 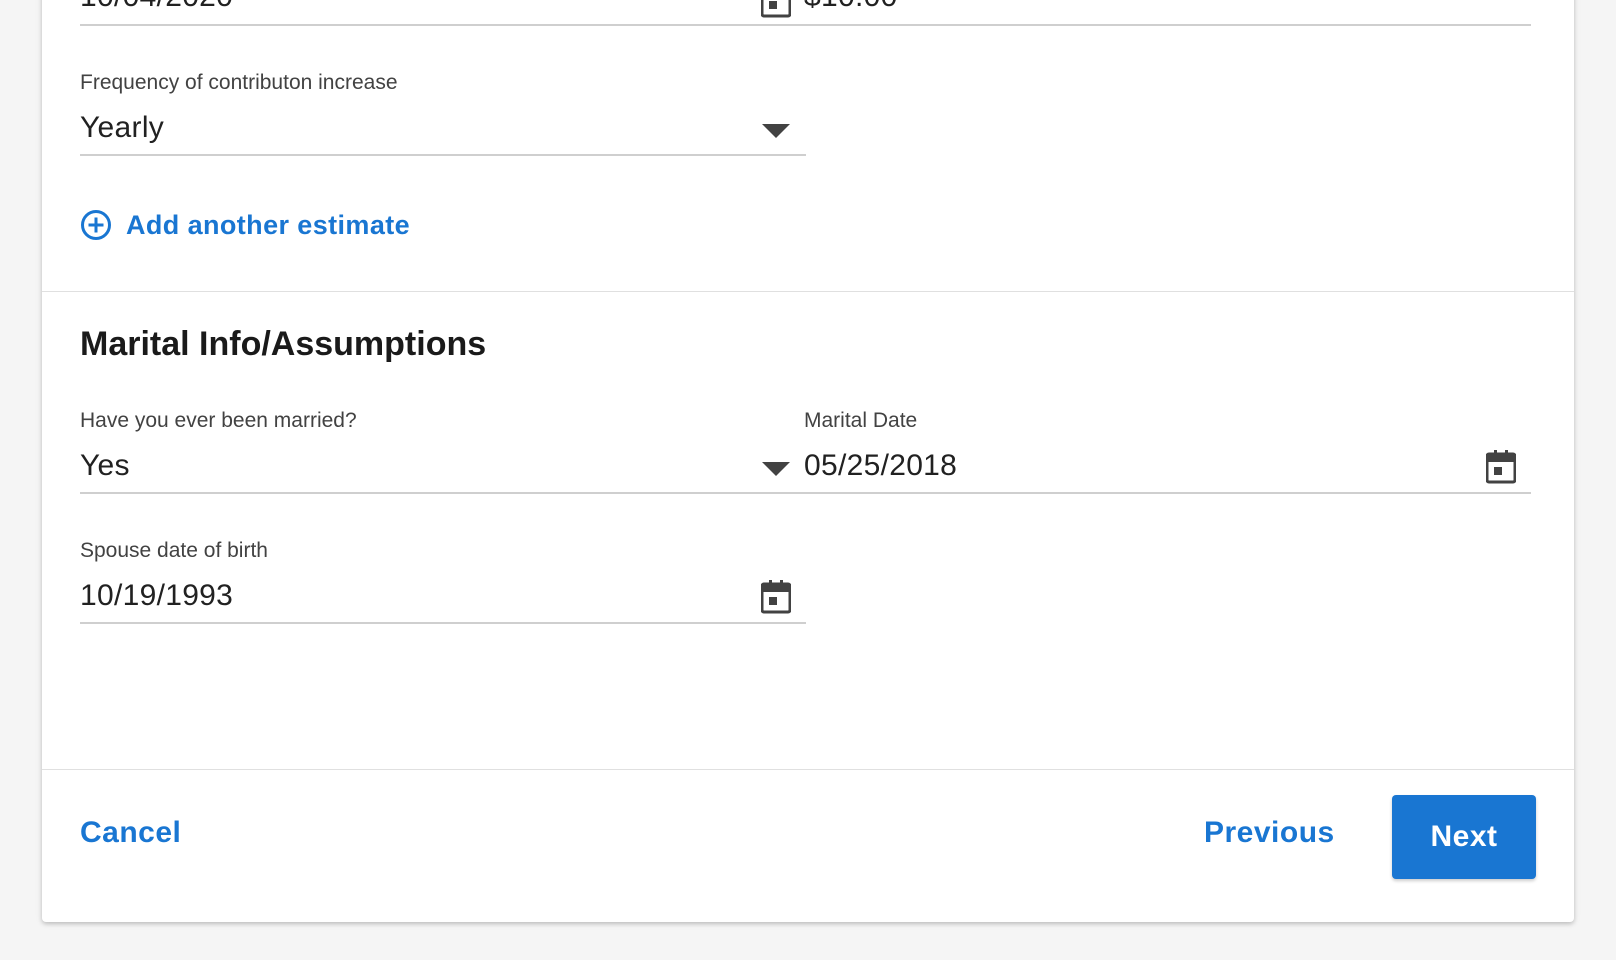 What do you see at coordinates (808, 291) in the screenshot?
I see `section-divider` at bounding box center [808, 291].